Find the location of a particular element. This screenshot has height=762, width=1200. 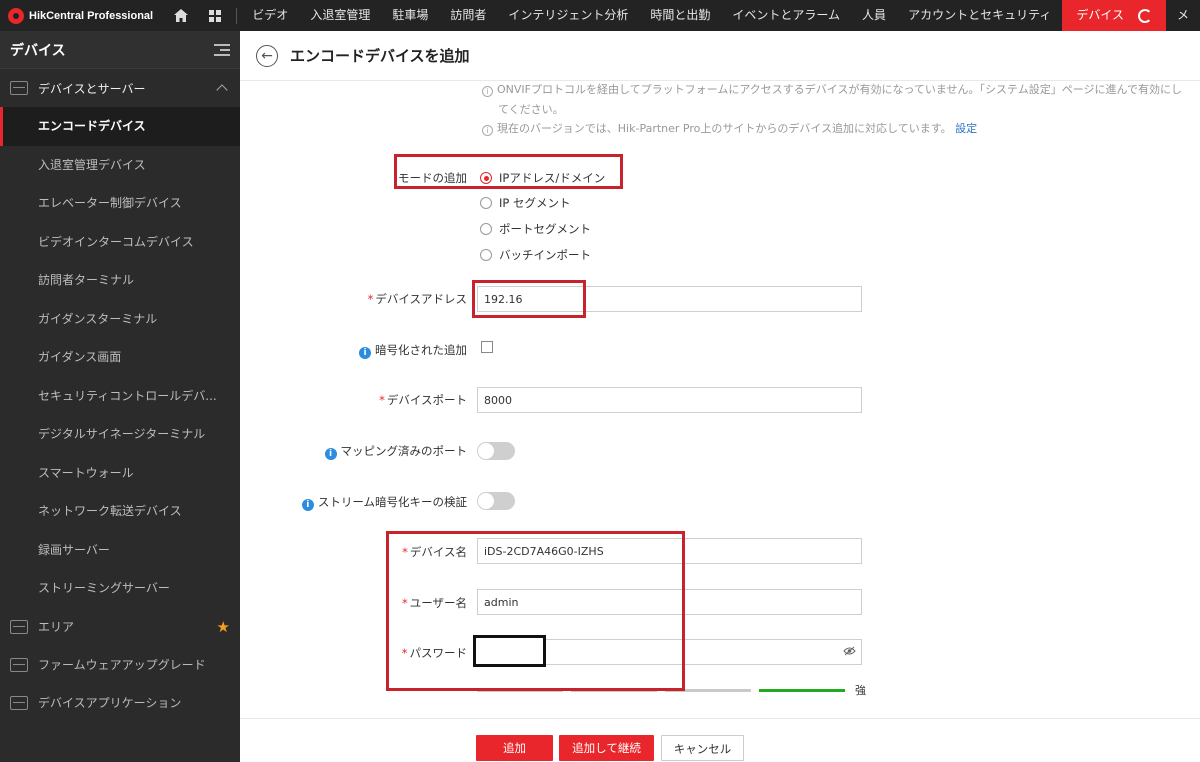

nav-intelligent-analysis: インテリジェント分析 is located at coordinates (568, 15).